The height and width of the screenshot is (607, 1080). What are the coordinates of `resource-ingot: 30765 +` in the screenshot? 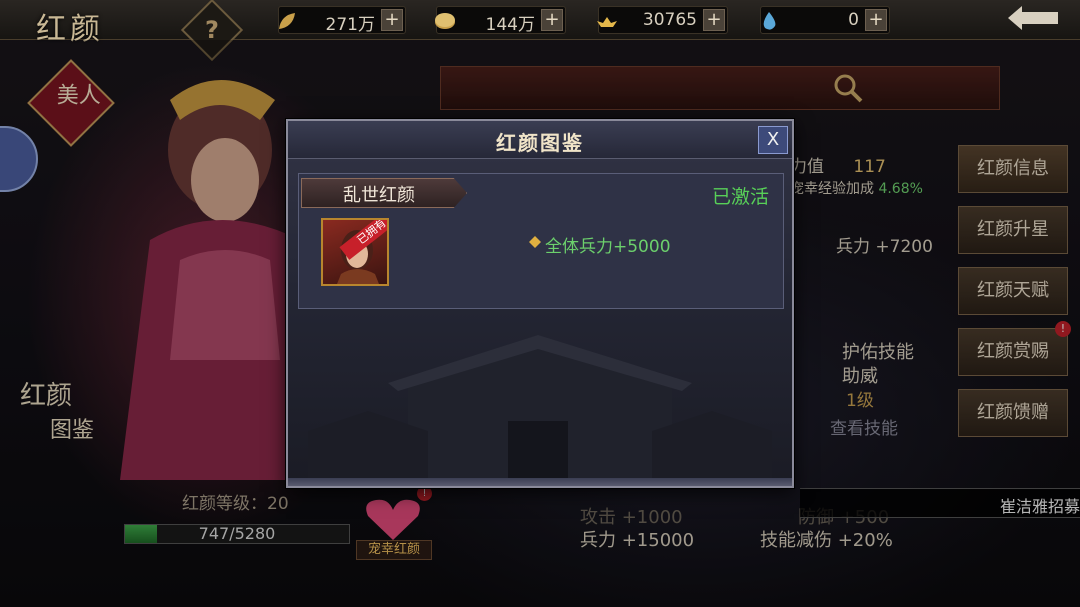 It's located at (662, 20).